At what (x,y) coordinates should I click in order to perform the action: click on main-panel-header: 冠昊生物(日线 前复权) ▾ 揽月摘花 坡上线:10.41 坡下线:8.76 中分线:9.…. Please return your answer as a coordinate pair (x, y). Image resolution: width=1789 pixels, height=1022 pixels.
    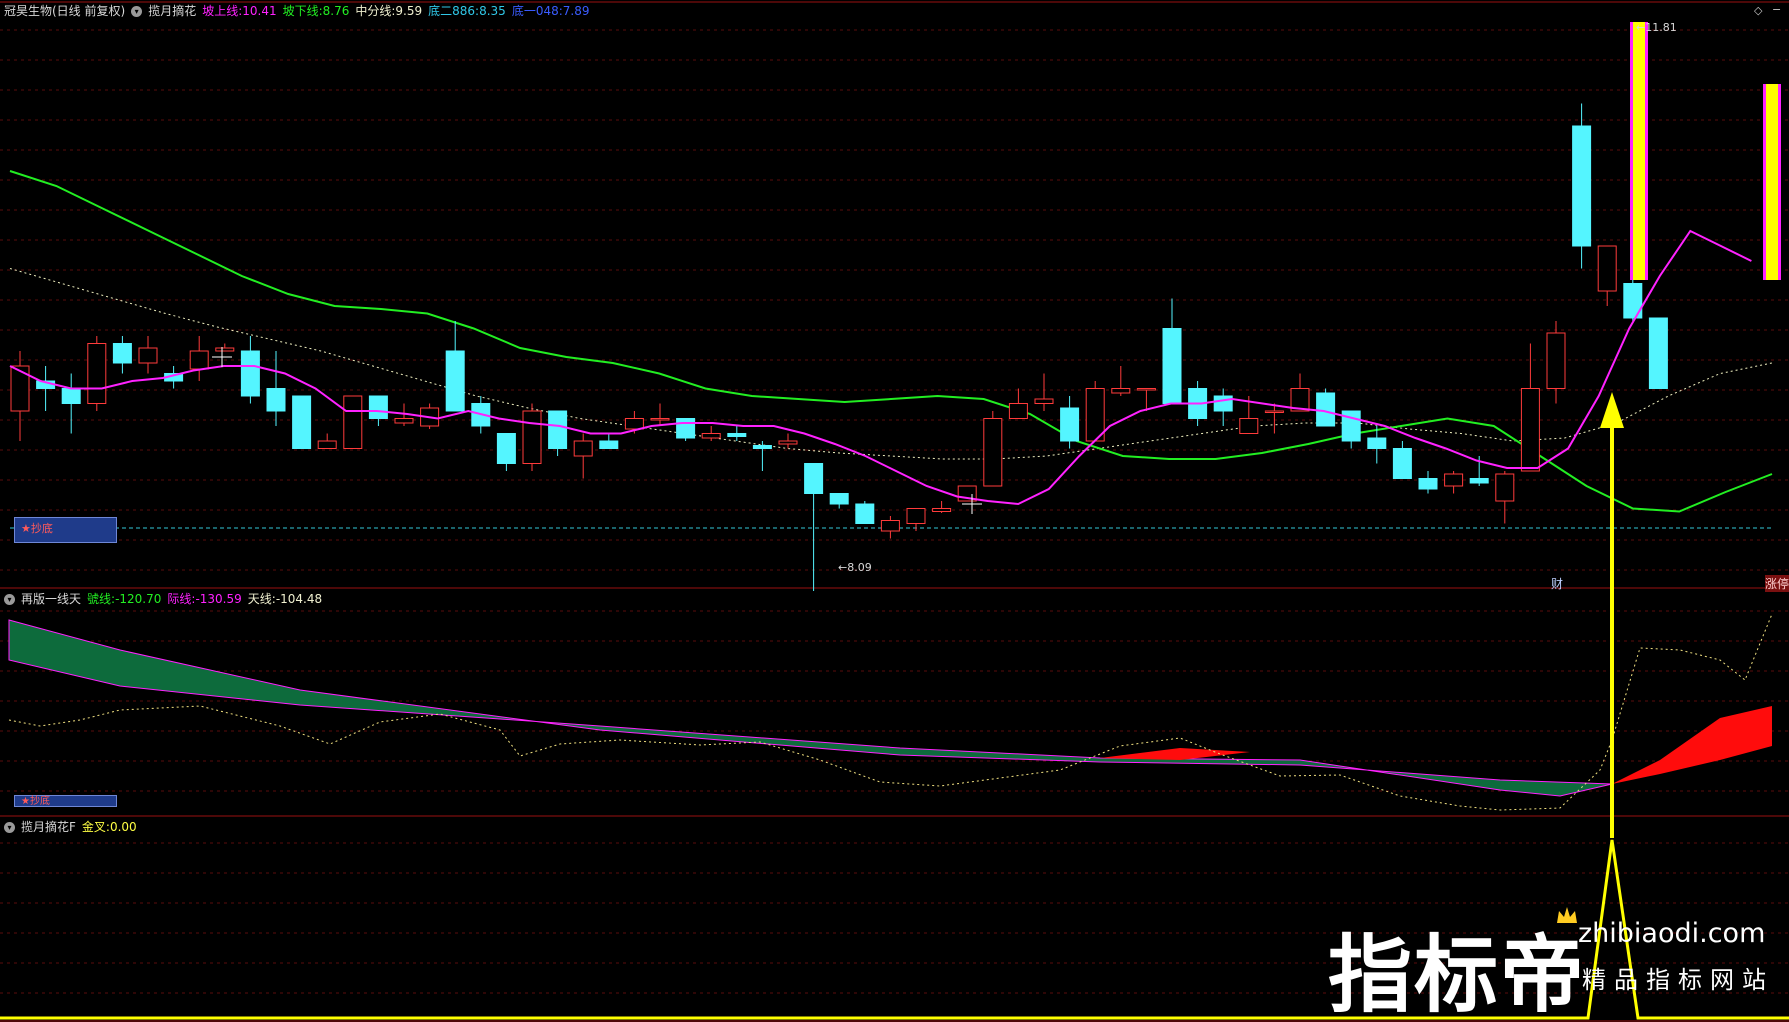
    Looking at the image, I should click on (297, 11).